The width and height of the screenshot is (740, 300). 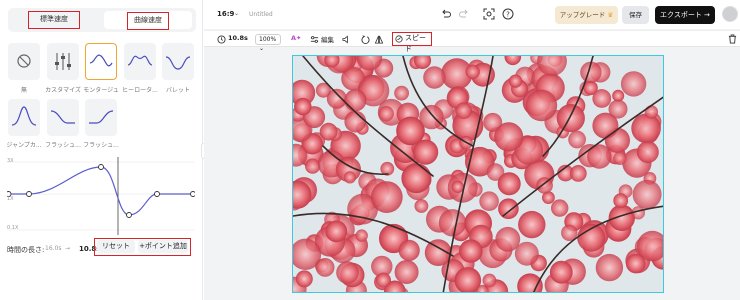 What do you see at coordinates (379, 39) in the screenshot?
I see `flip-icon` at bounding box center [379, 39].